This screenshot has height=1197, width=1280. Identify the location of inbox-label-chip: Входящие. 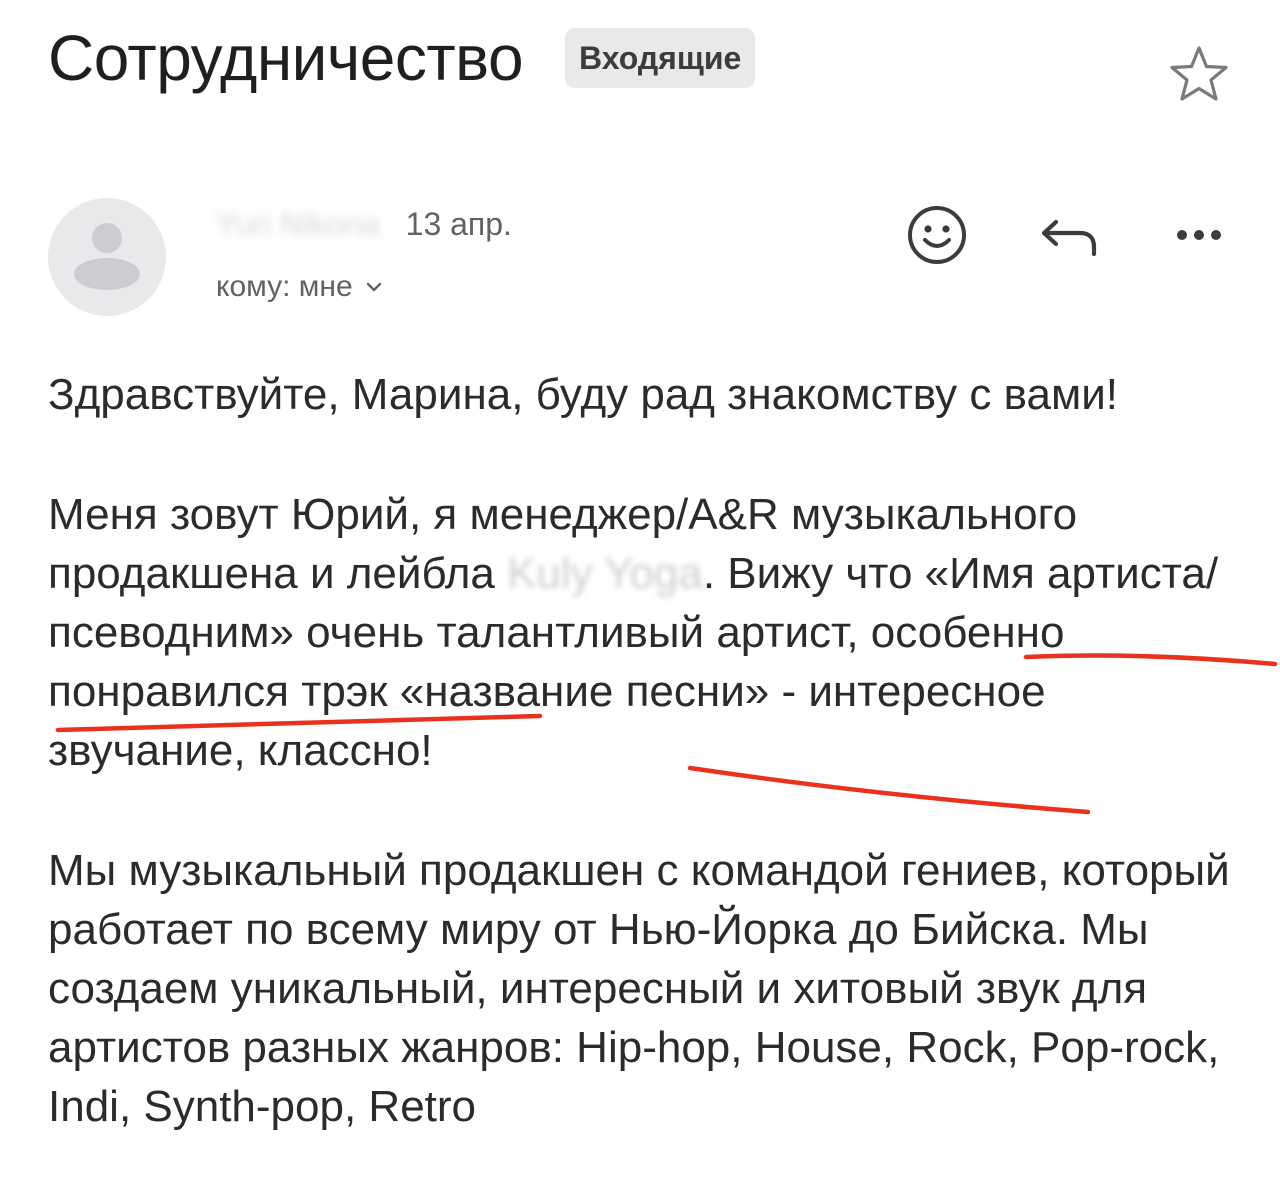
(660, 58).